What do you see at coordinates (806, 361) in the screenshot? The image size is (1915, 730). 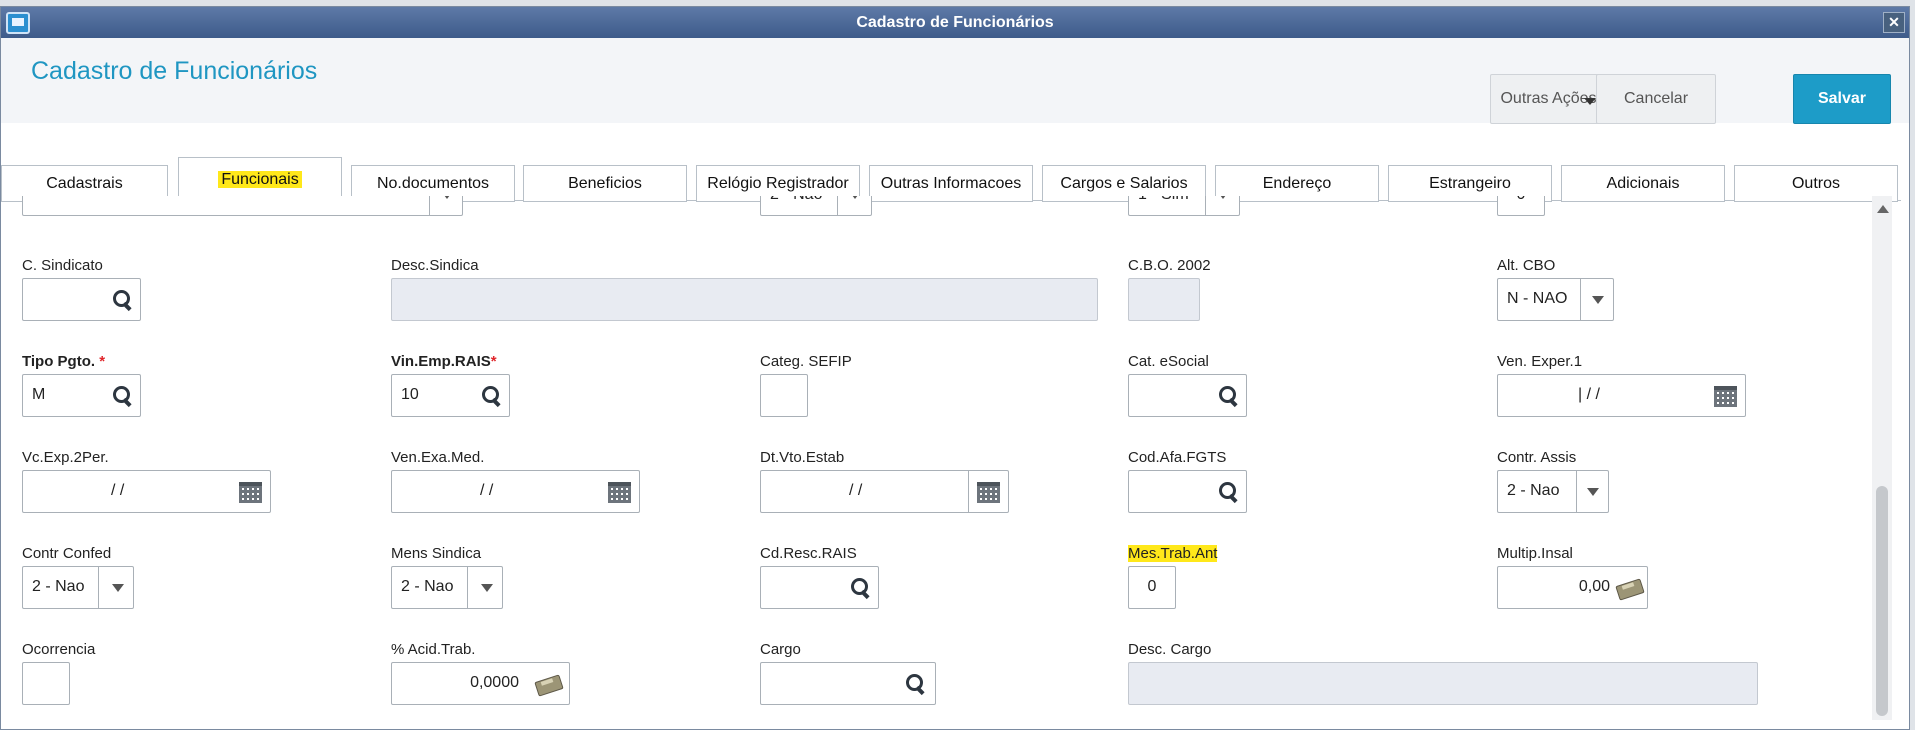 I see `categ-sefip-label: Categ. SEFIP` at bounding box center [806, 361].